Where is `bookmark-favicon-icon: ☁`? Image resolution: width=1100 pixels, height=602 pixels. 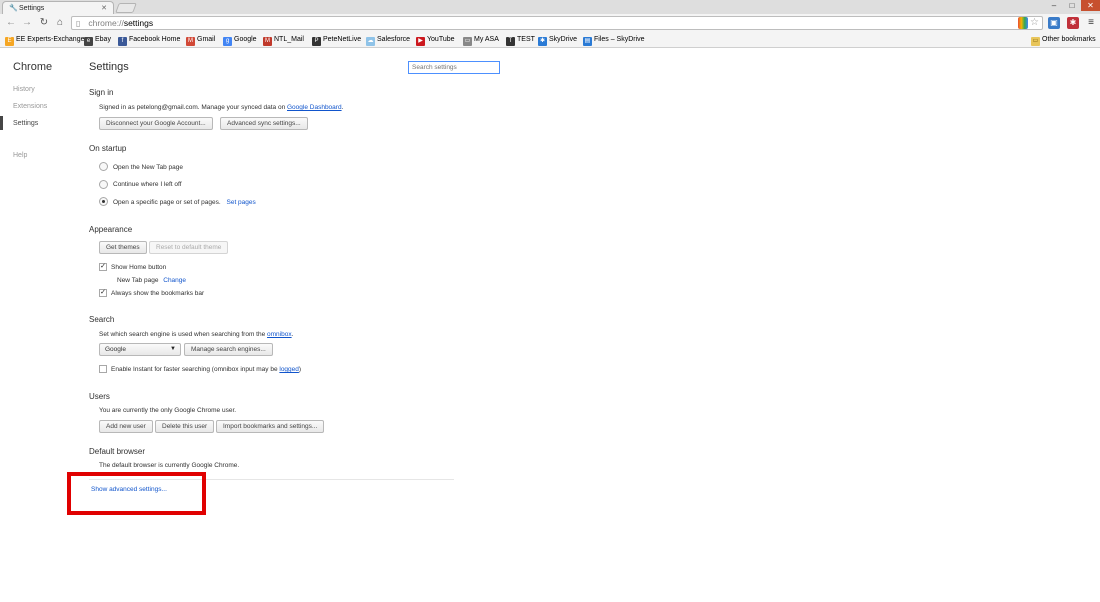 bookmark-favicon-icon: ☁ is located at coordinates (370, 41).